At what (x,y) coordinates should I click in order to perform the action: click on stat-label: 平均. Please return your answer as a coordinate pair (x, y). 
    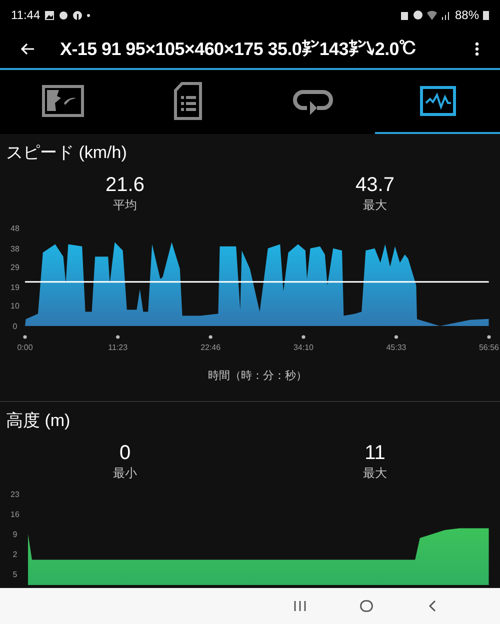
    Looking at the image, I should click on (125, 205).